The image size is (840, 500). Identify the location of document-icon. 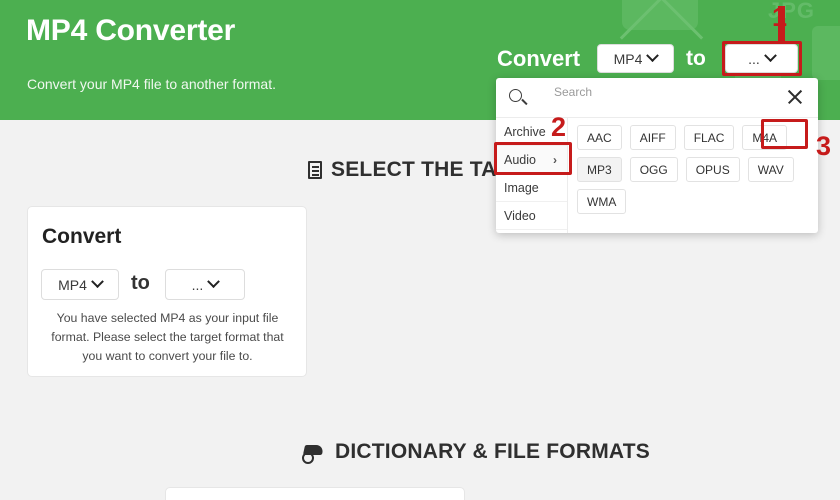
(315, 170).